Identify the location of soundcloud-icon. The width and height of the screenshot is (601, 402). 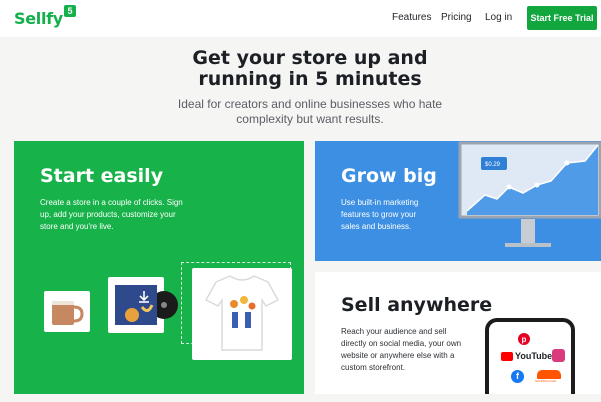
(549, 374).